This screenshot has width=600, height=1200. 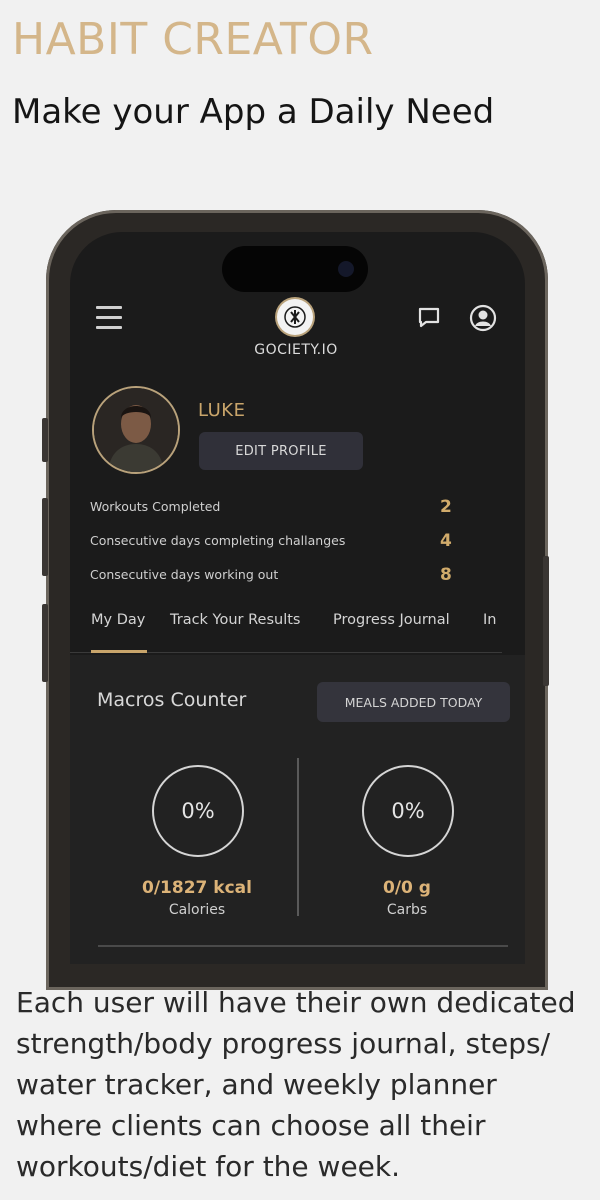 What do you see at coordinates (391, 620) in the screenshot?
I see `tab-progress-journal: Progress Journal` at bounding box center [391, 620].